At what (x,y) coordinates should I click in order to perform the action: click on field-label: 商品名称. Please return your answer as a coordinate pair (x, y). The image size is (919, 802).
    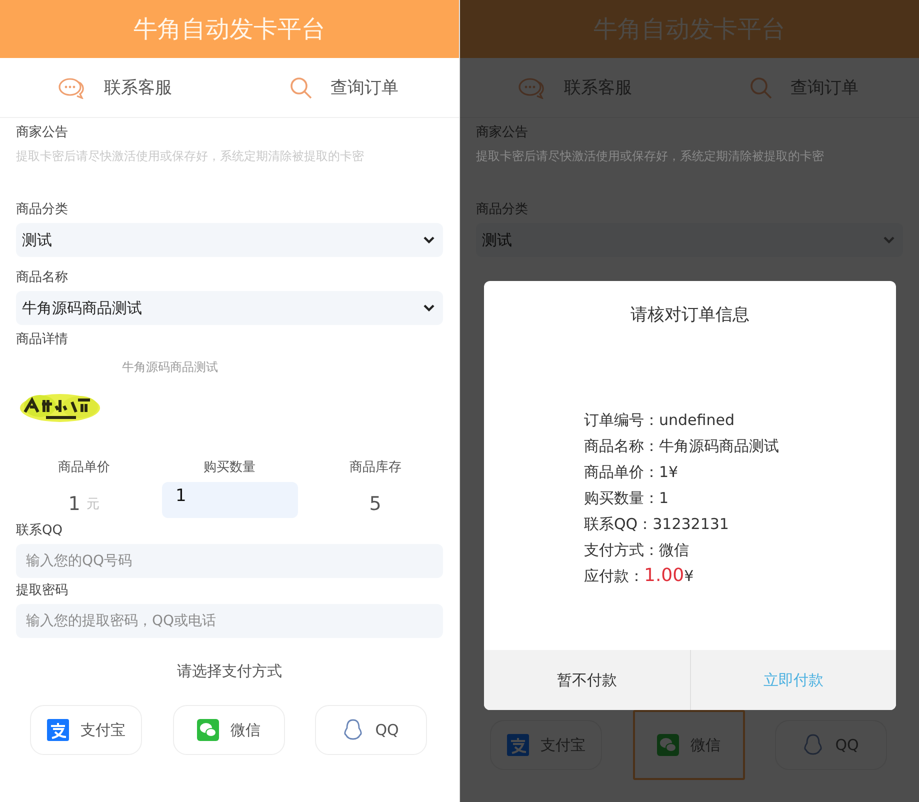
    Looking at the image, I should click on (42, 278).